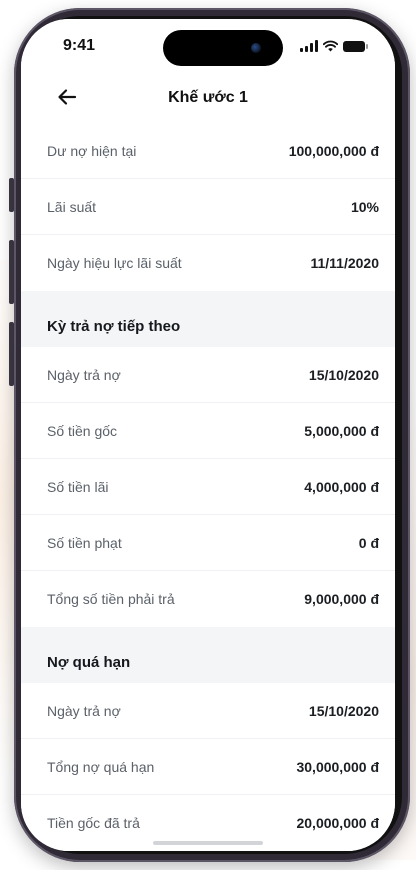 The image size is (416, 870). What do you see at coordinates (337, 823) in the screenshot?
I see `row-value: 20,000,000 đ` at bounding box center [337, 823].